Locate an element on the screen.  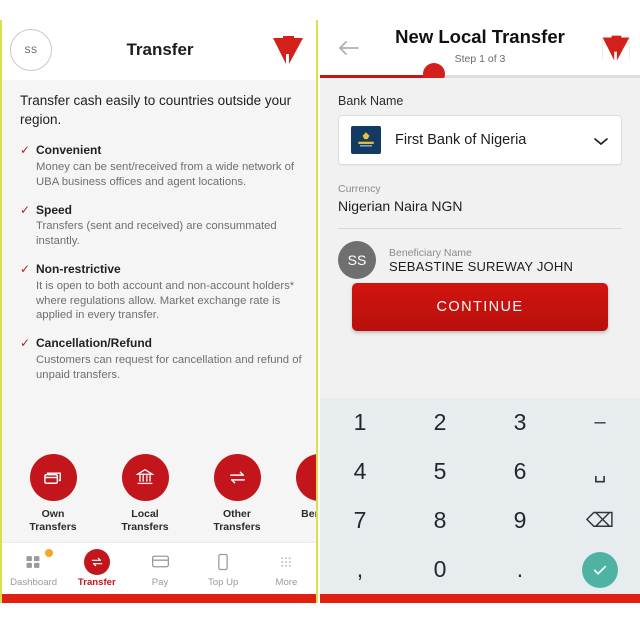
dots-grid-icon is located at coordinates (286, 562).